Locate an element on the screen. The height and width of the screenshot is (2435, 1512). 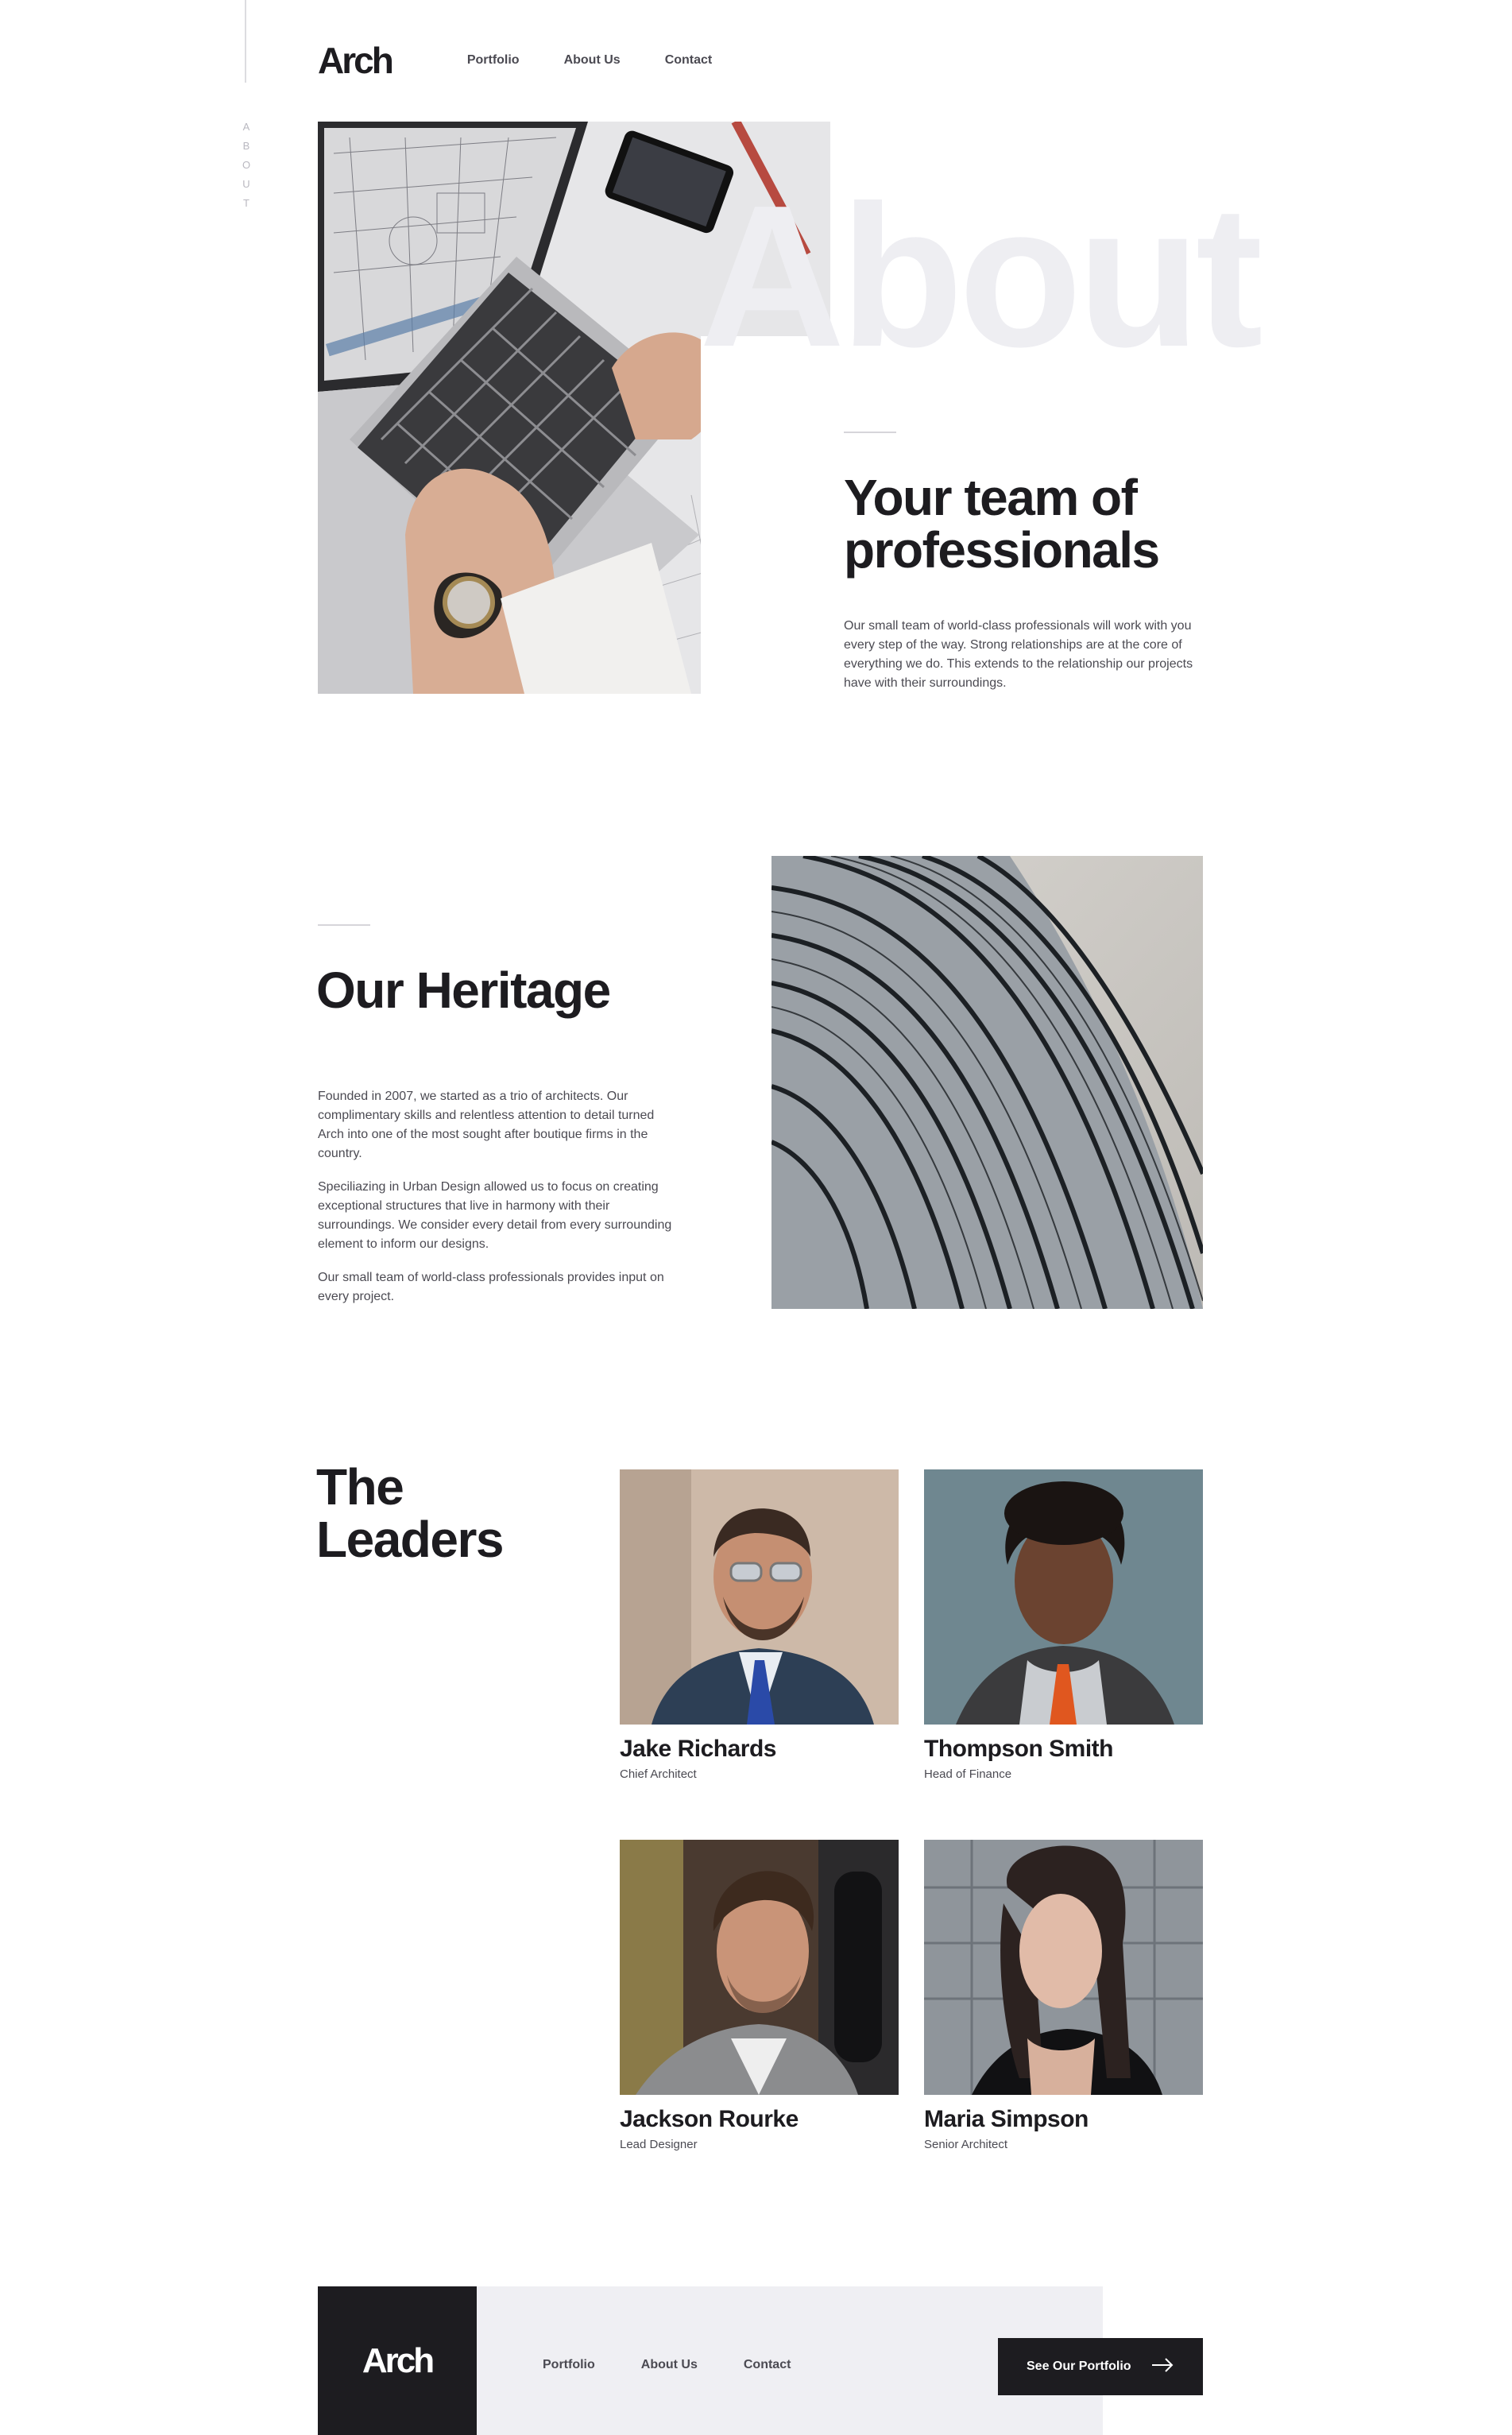
leader-name: Maria Simpson is located at coordinates (1006, 2119).